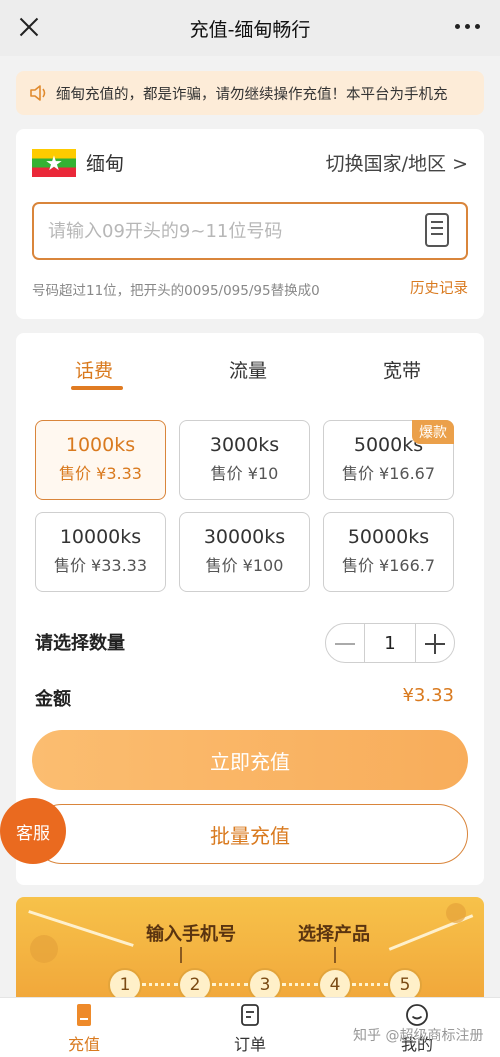 Image resolution: width=500 pixels, height=1057 pixels. Describe the element at coordinates (335, 982) in the screenshot. I see `step-number: 4` at that location.